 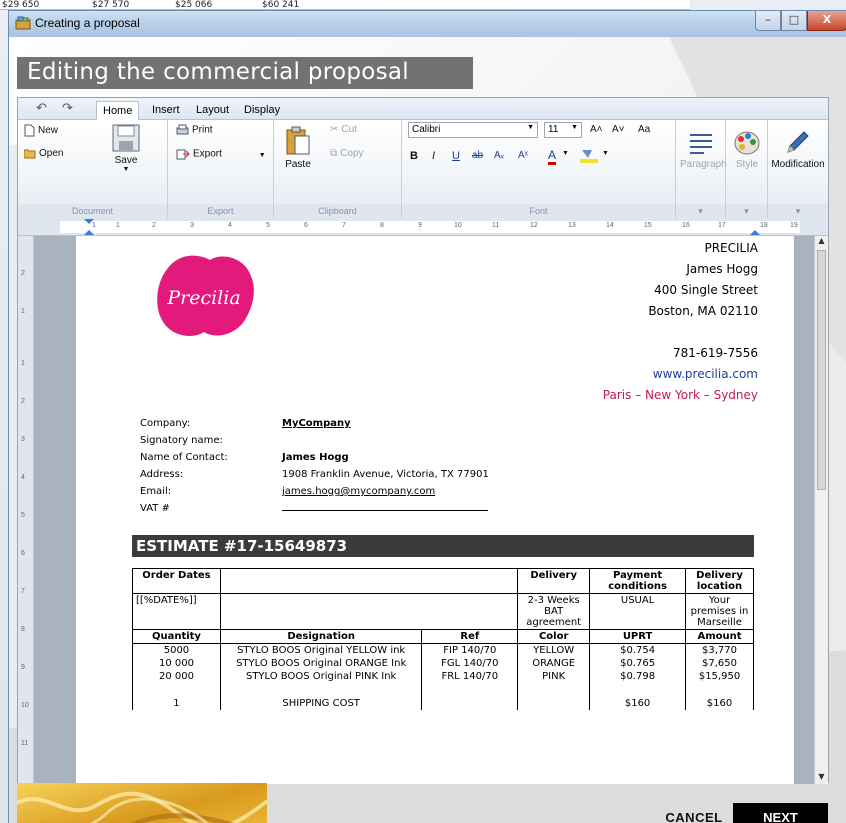 What do you see at coordinates (798, 142) in the screenshot?
I see `pen-icon` at bounding box center [798, 142].